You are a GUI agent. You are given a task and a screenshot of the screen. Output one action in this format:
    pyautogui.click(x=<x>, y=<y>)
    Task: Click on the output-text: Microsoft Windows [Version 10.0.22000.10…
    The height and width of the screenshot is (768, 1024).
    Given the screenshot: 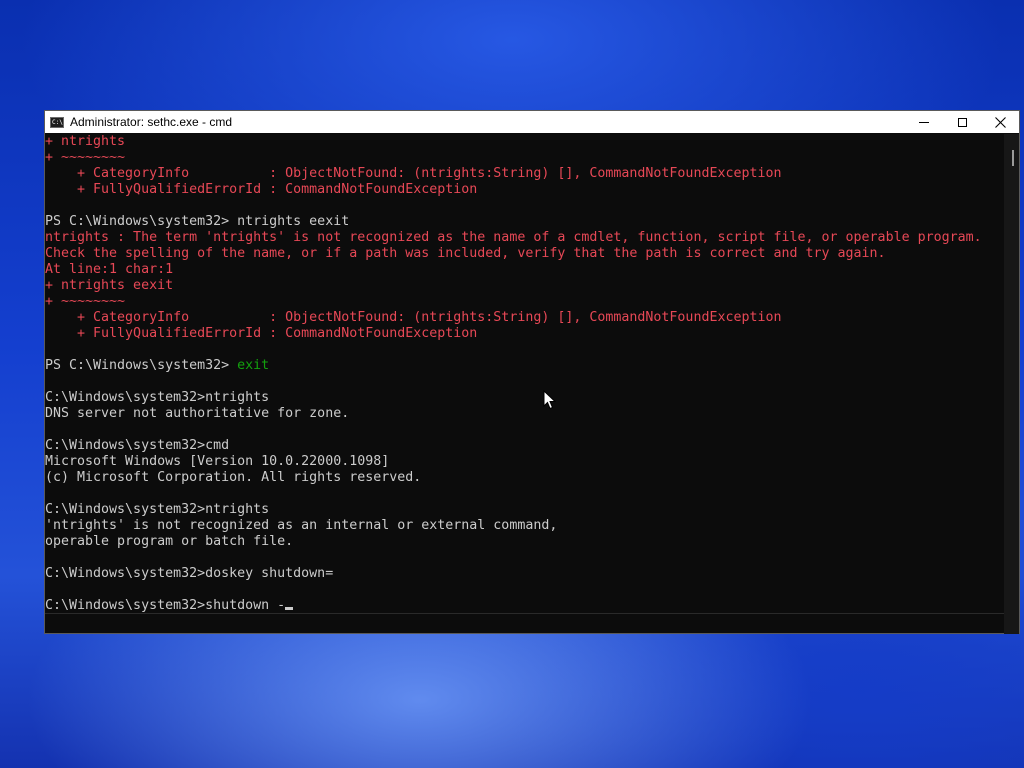 What is the action you would take?
    pyautogui.click(x=217, y=461)
    